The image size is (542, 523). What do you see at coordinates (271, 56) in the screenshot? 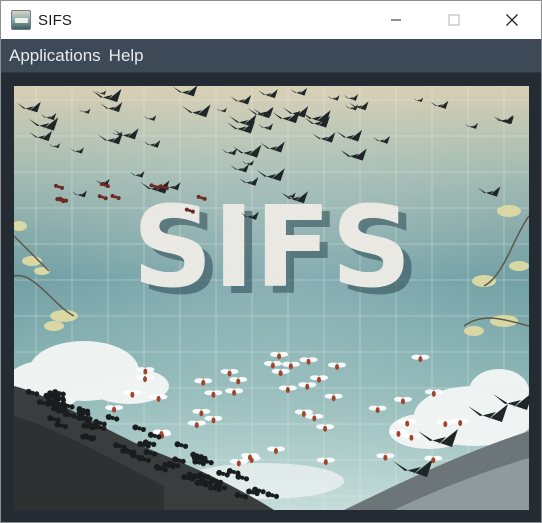
I see `menu-bar: Applications Help` at bounding box center [271, 56].